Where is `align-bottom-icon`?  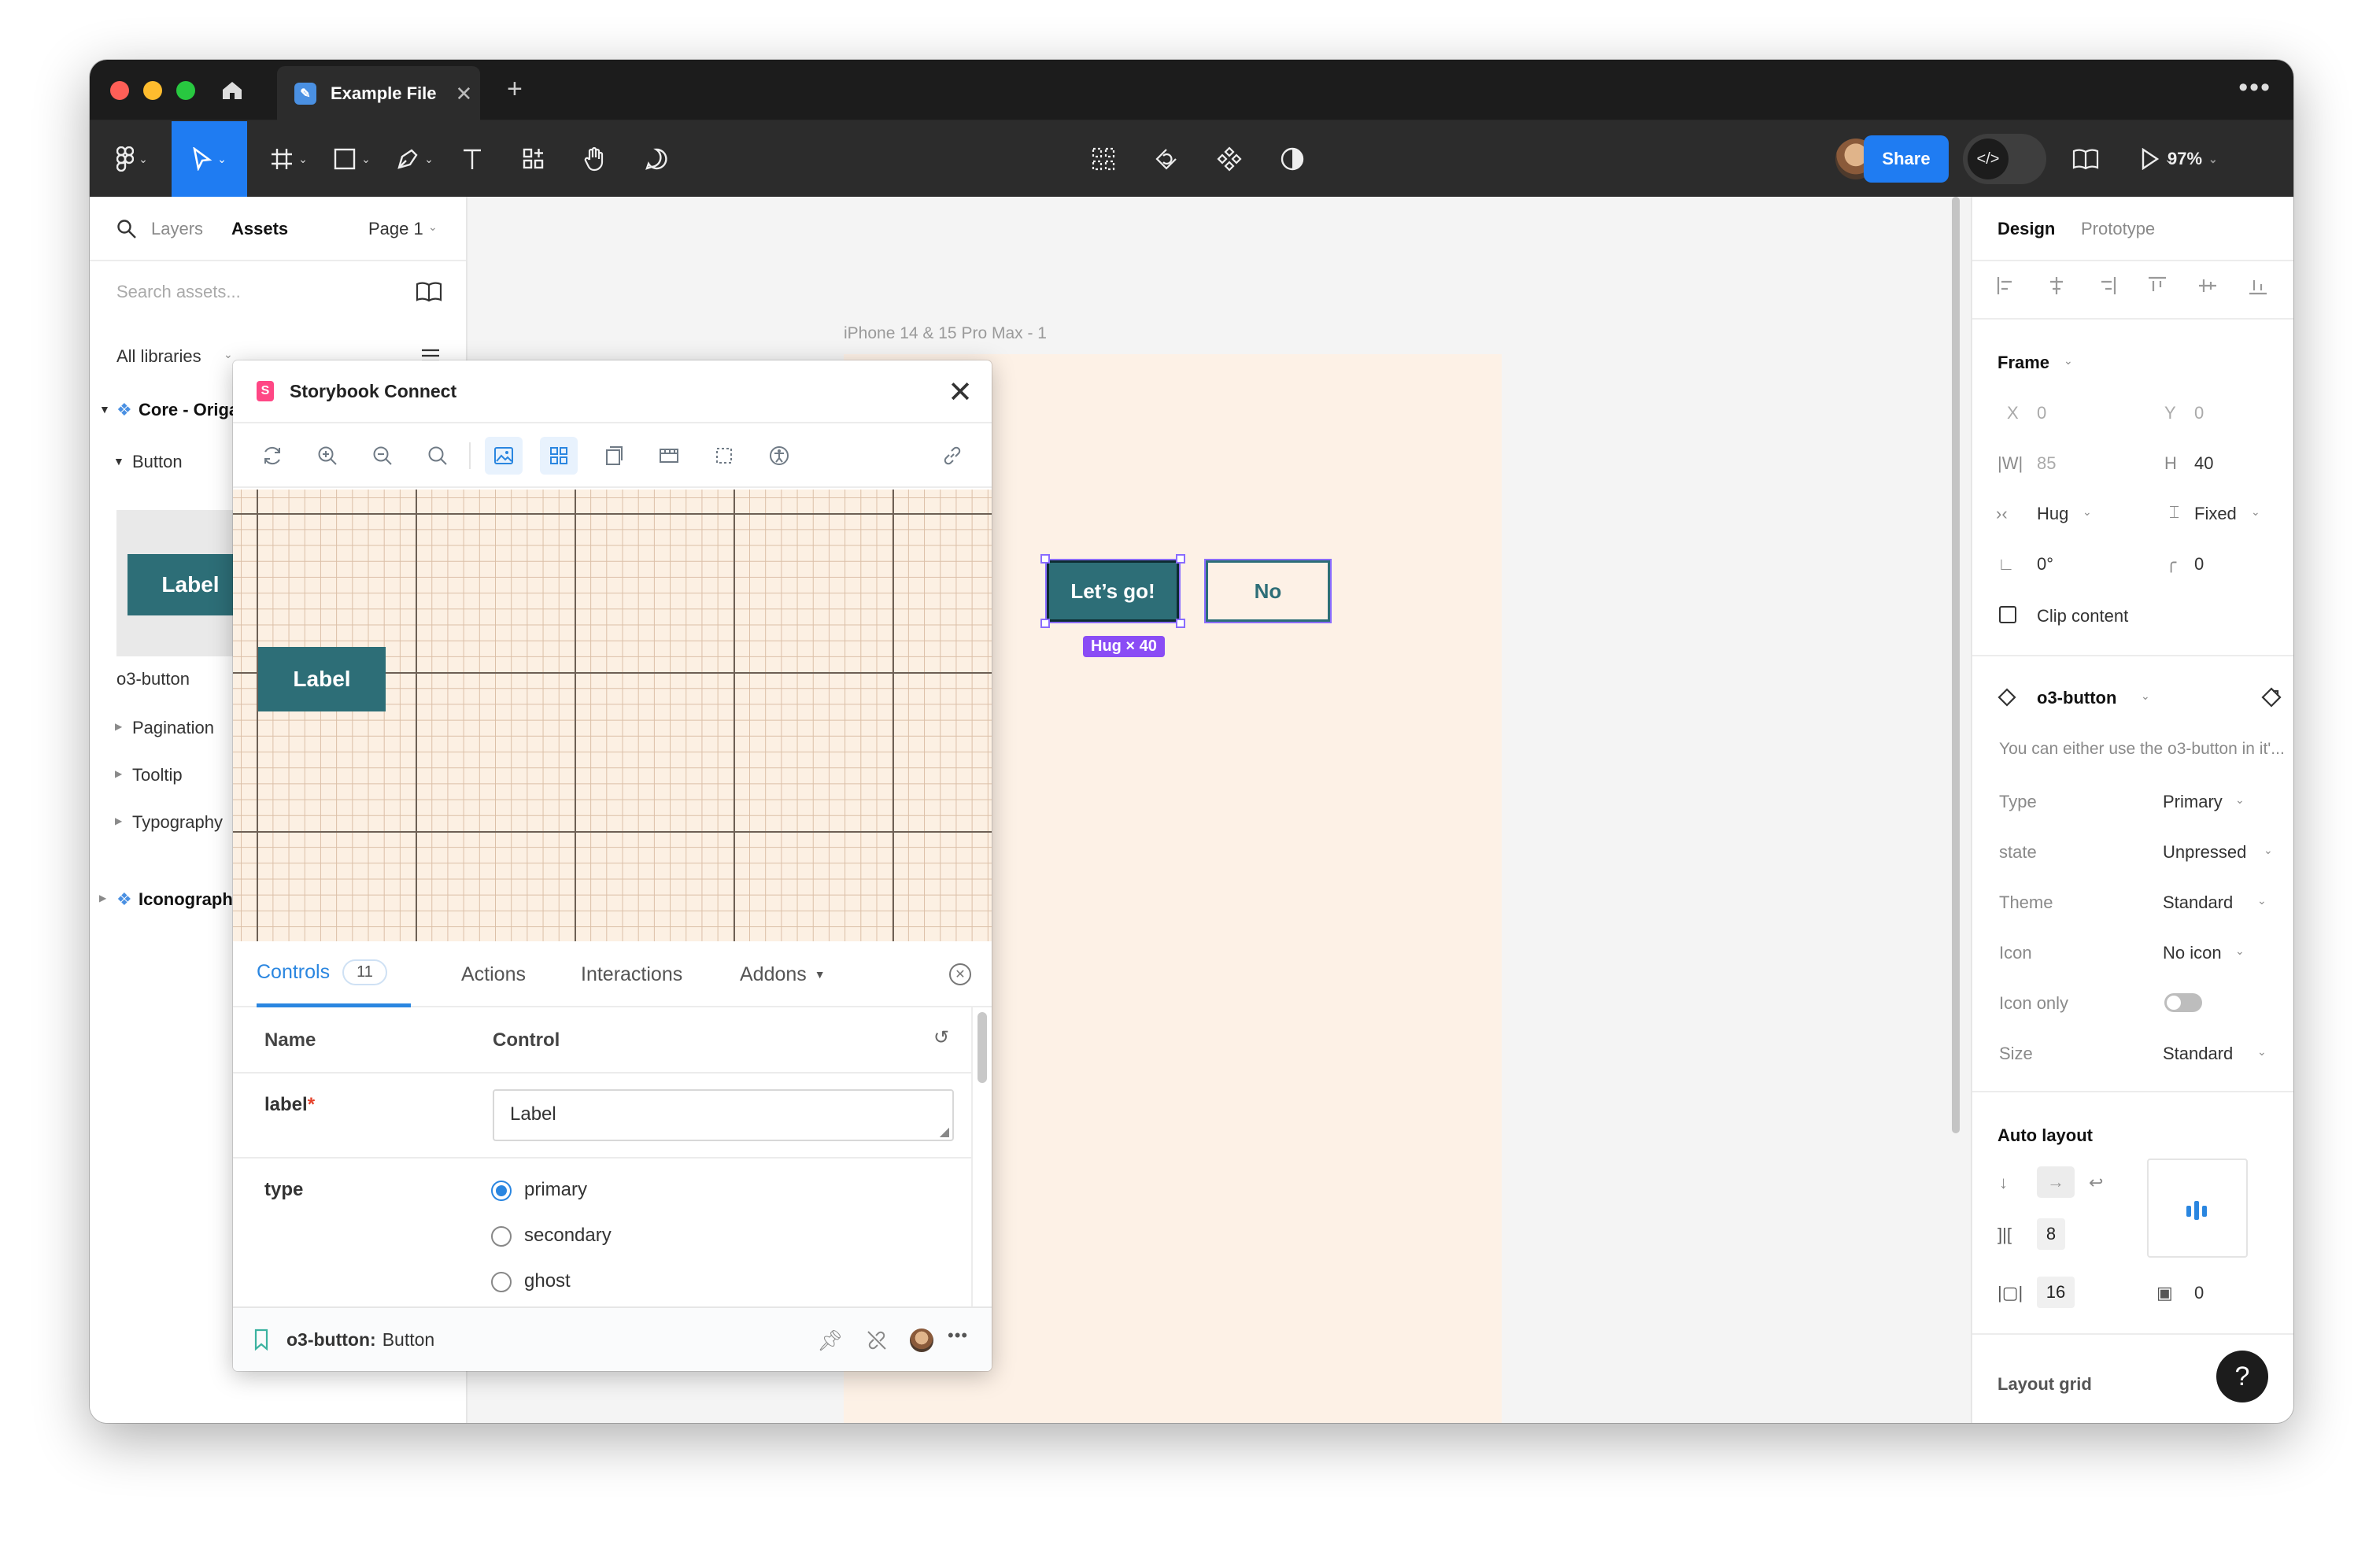
align-bottom-icon is located at coordinates (2258, 285).